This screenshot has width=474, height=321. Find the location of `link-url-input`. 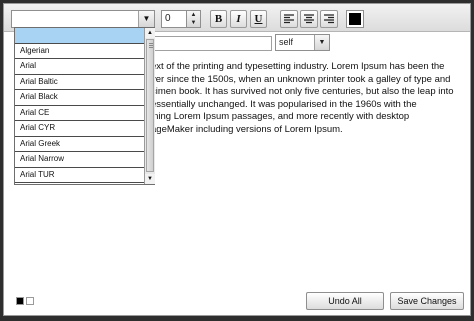

link-url-input is located at coordinates (213, 43).